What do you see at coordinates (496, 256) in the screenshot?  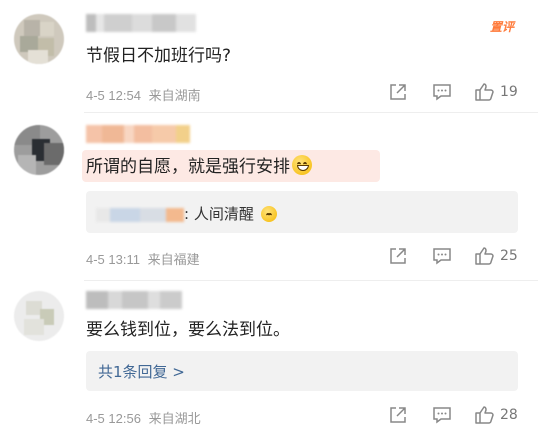 I see `like-button: 25` at bounding box center [496, 256].